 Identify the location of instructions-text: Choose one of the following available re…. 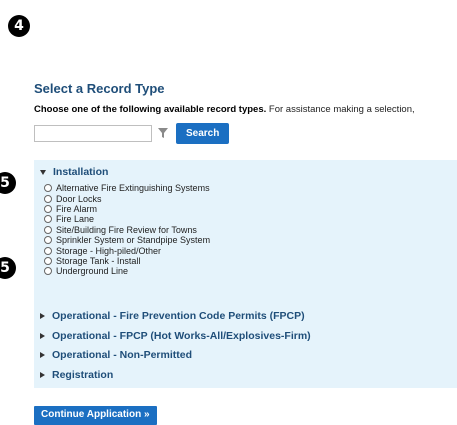
(245, 109).